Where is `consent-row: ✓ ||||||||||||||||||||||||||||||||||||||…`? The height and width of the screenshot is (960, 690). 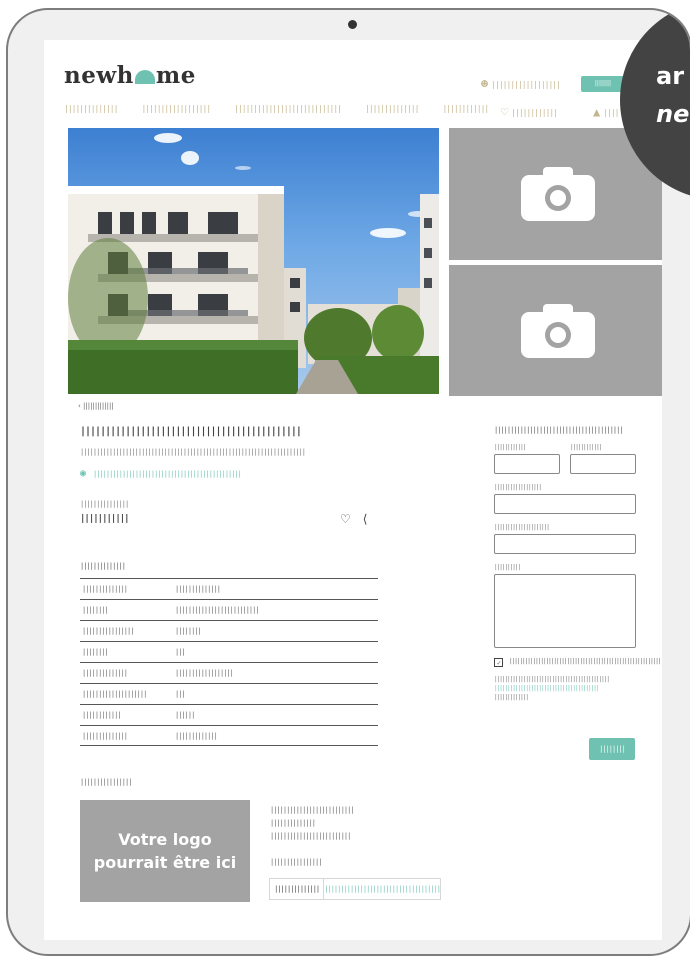 consent-row: ✓ ||||||||||||||||||||||||||||||||||||||… is located at coordinates (578, 662).